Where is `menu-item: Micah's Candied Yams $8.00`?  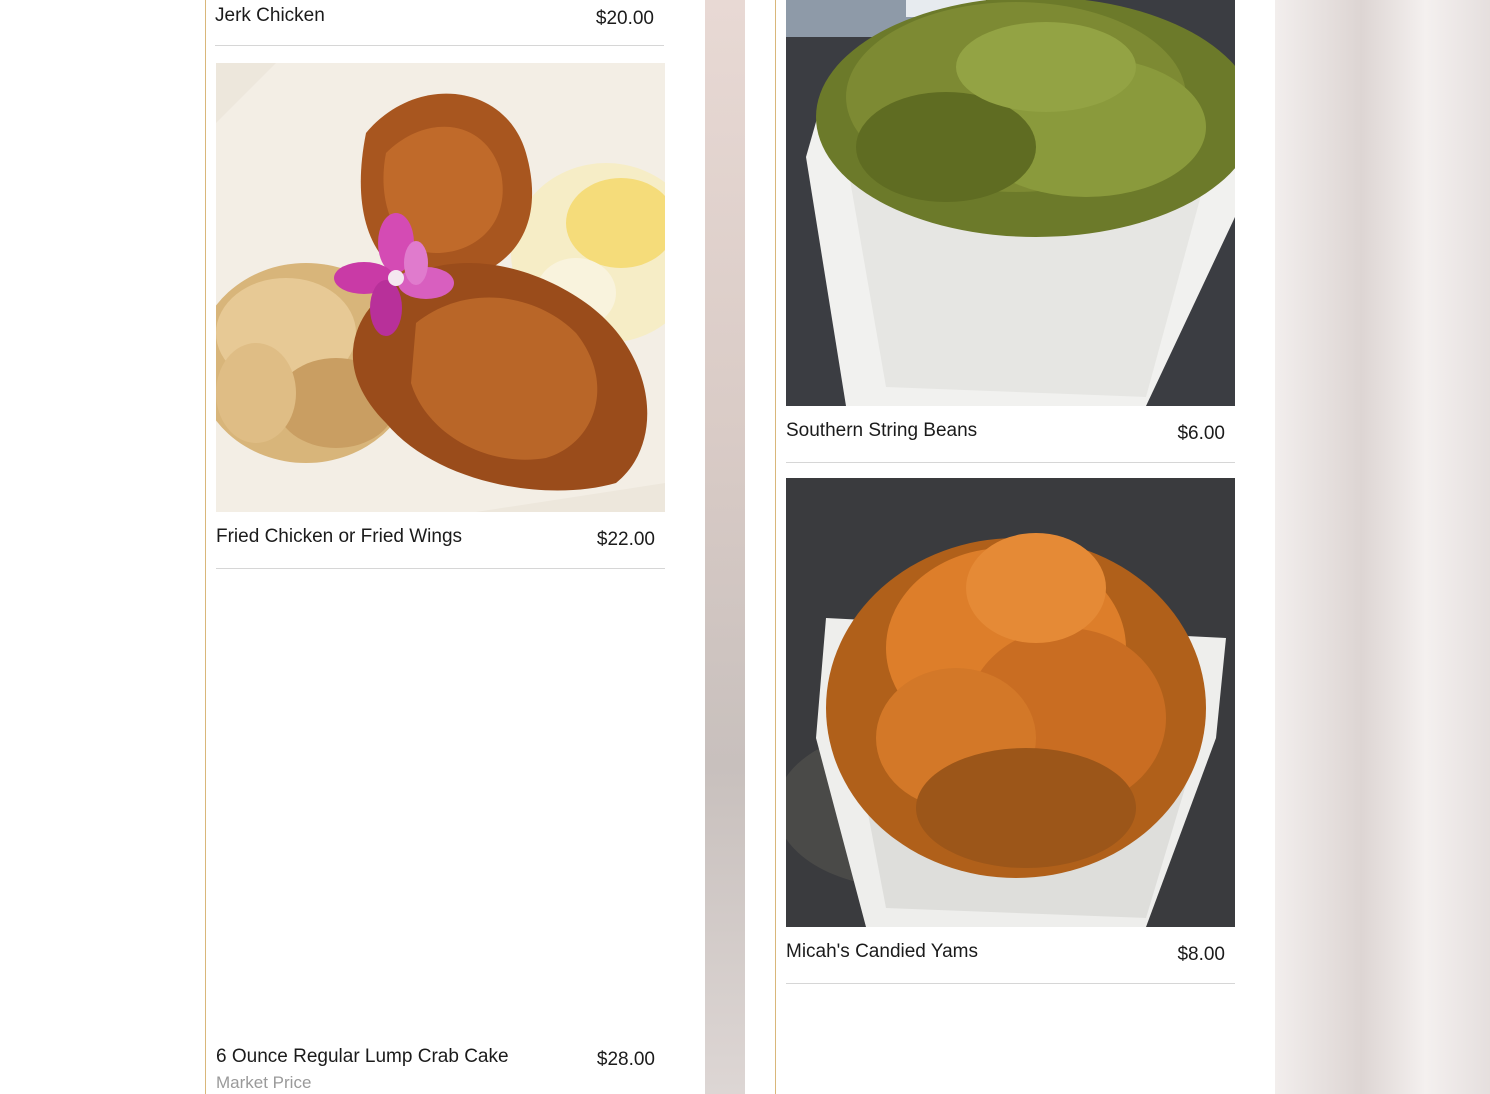 menu-item: Micah's Candied Yams $8.00 is located at coordinates (1010, 731).